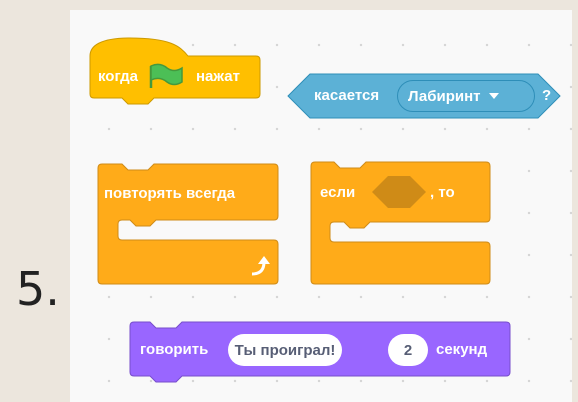 Image resolution: width=578 pixels, height=402 pixels. What do you see at coordinates (338, 192) in the screenshot?
I see `if-label: если` at bounding box center [338, 192].